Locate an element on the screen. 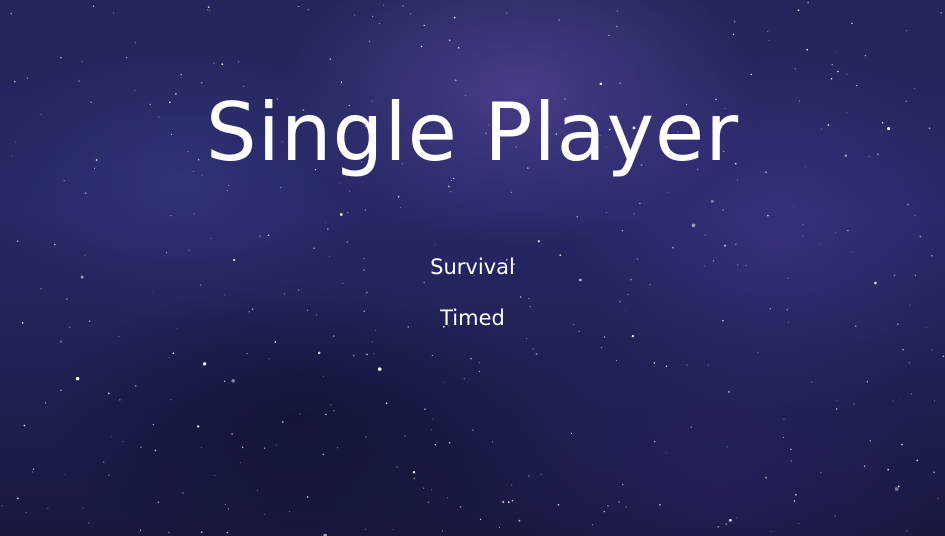 The height and width of the screenshot is (536, 945). survival-mode-button: Survival is located at coordinates (472, 267).